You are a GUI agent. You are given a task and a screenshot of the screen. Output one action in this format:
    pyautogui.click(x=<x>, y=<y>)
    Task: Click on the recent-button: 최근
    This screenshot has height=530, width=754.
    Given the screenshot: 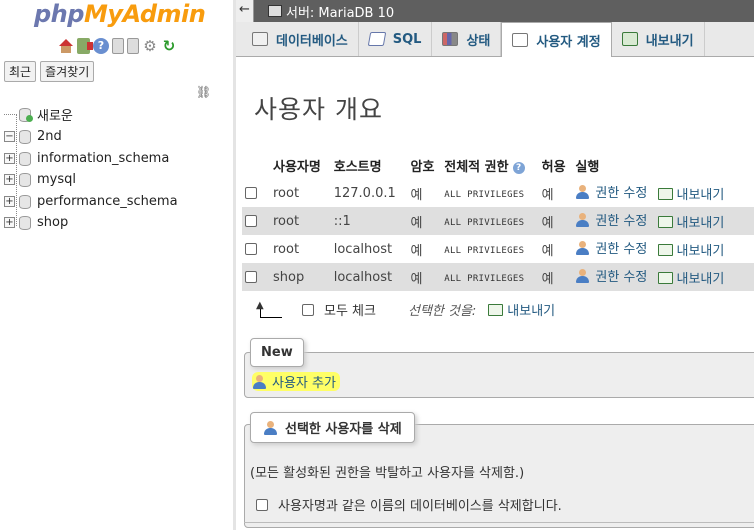 What is the action you would take?
    pyautogui.click(x=20, y=71)
    